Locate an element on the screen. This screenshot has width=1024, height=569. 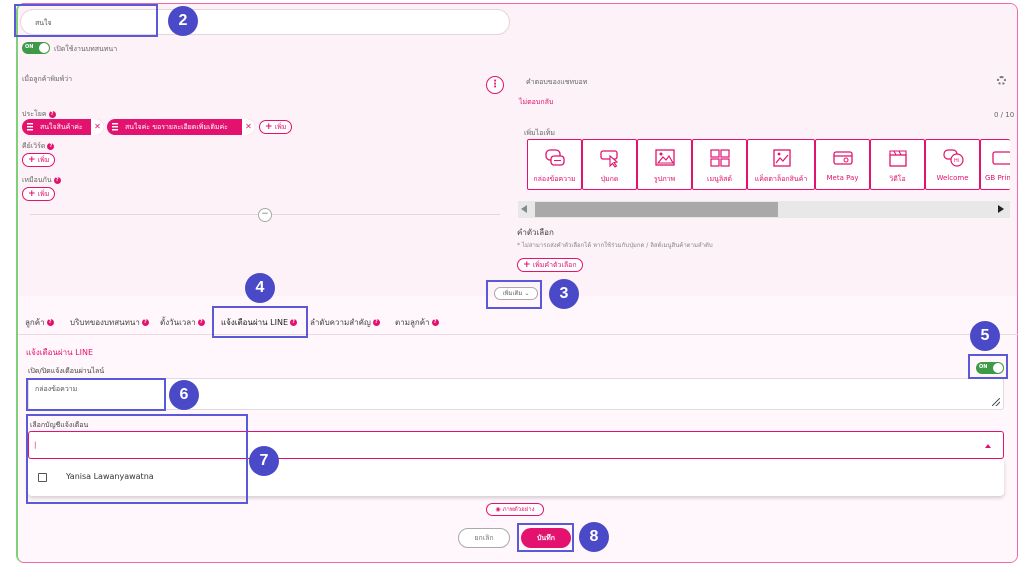
menu-list-icon is located at coordinates (720, 158).